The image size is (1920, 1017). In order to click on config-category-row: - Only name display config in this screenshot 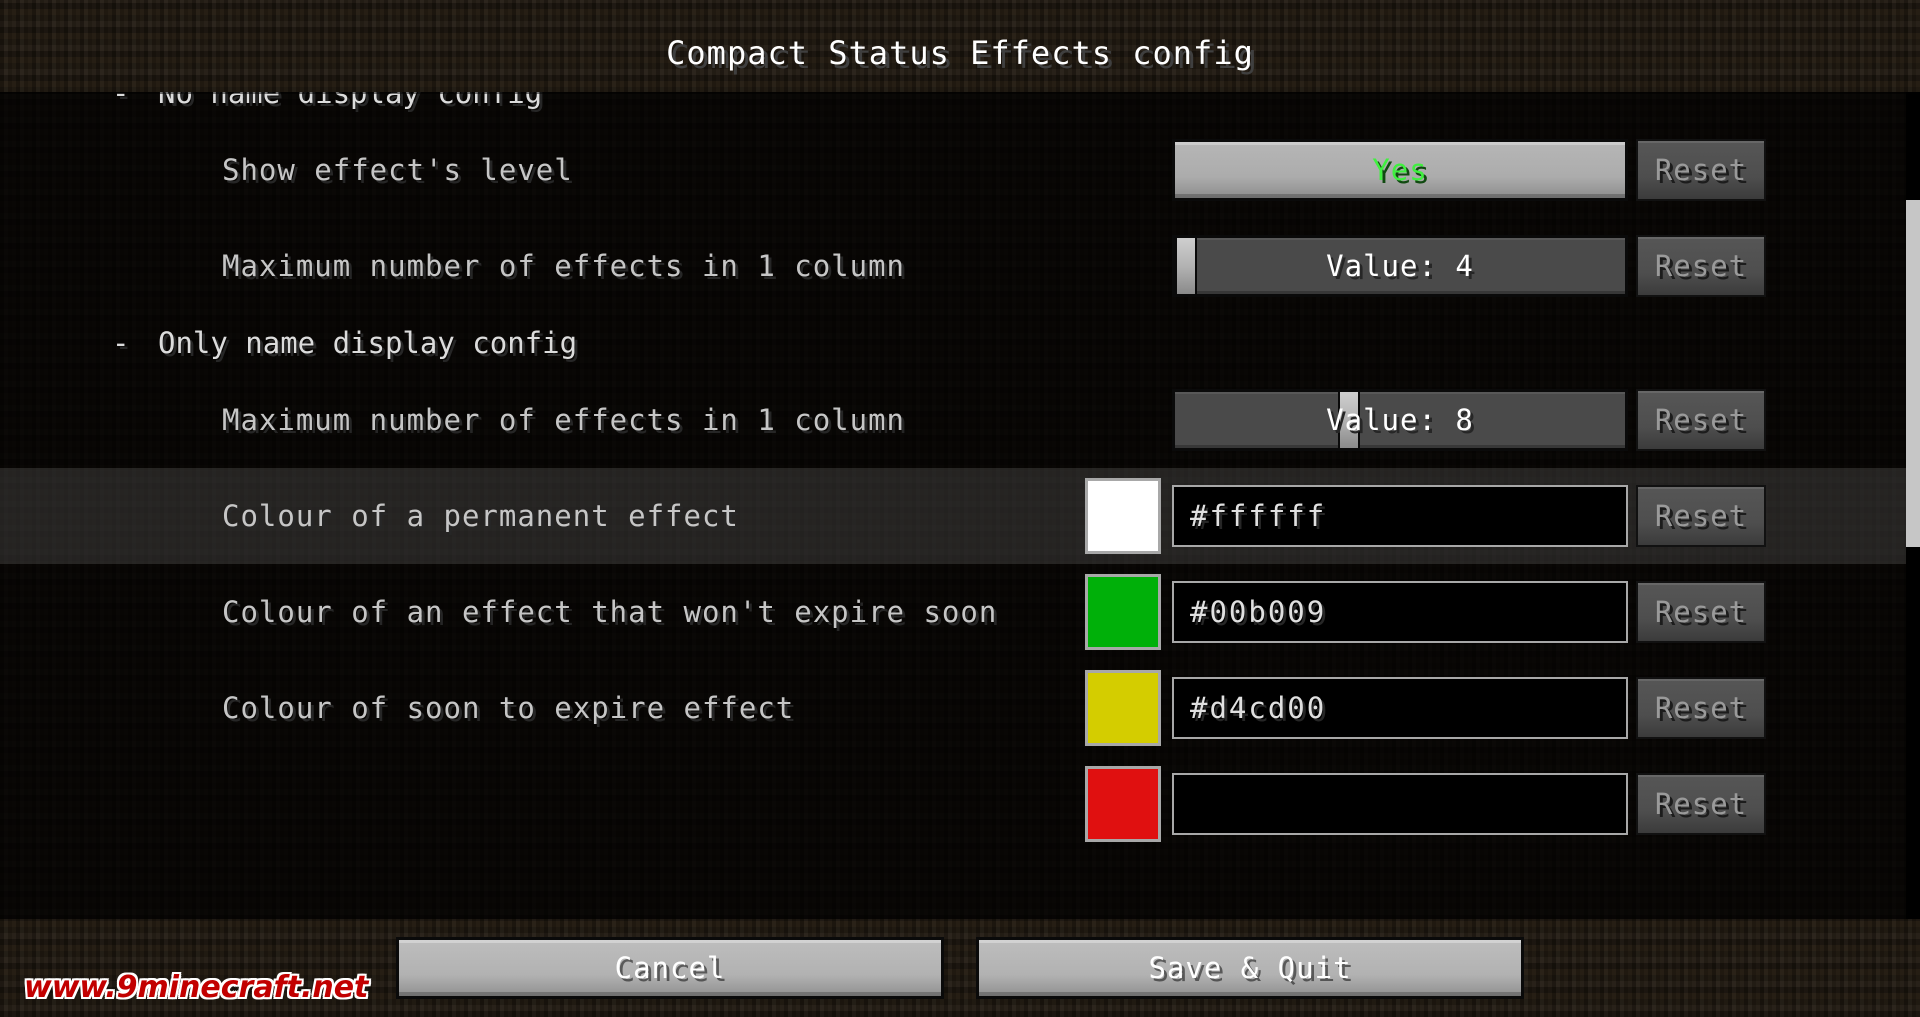, I will do `click(960, 343)`.